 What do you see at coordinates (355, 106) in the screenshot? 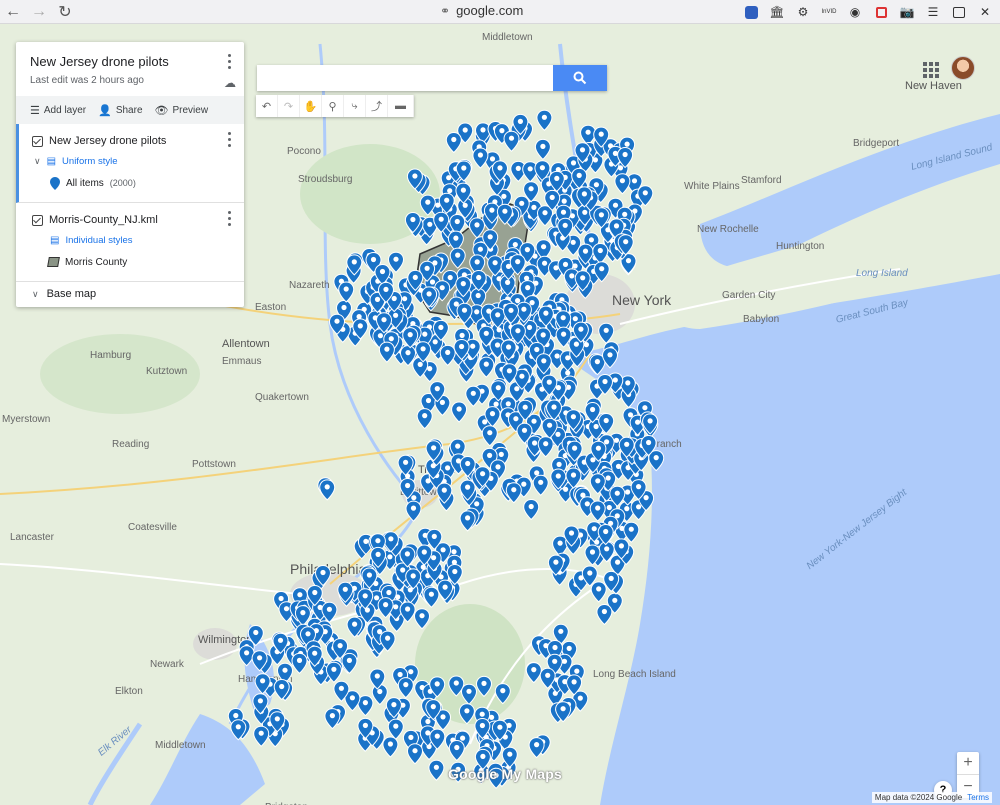
I see `draw-line-button: ⤷` at bounding box center [355, 106].